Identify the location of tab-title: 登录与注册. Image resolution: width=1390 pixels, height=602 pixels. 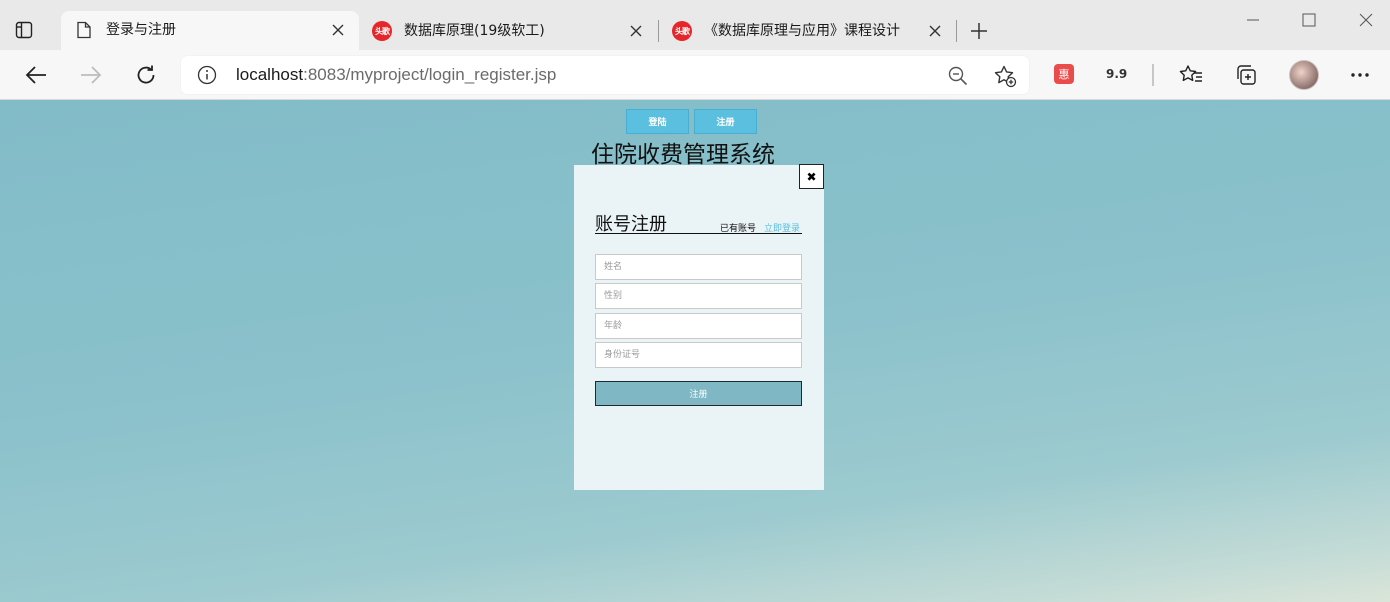
(141, 30).